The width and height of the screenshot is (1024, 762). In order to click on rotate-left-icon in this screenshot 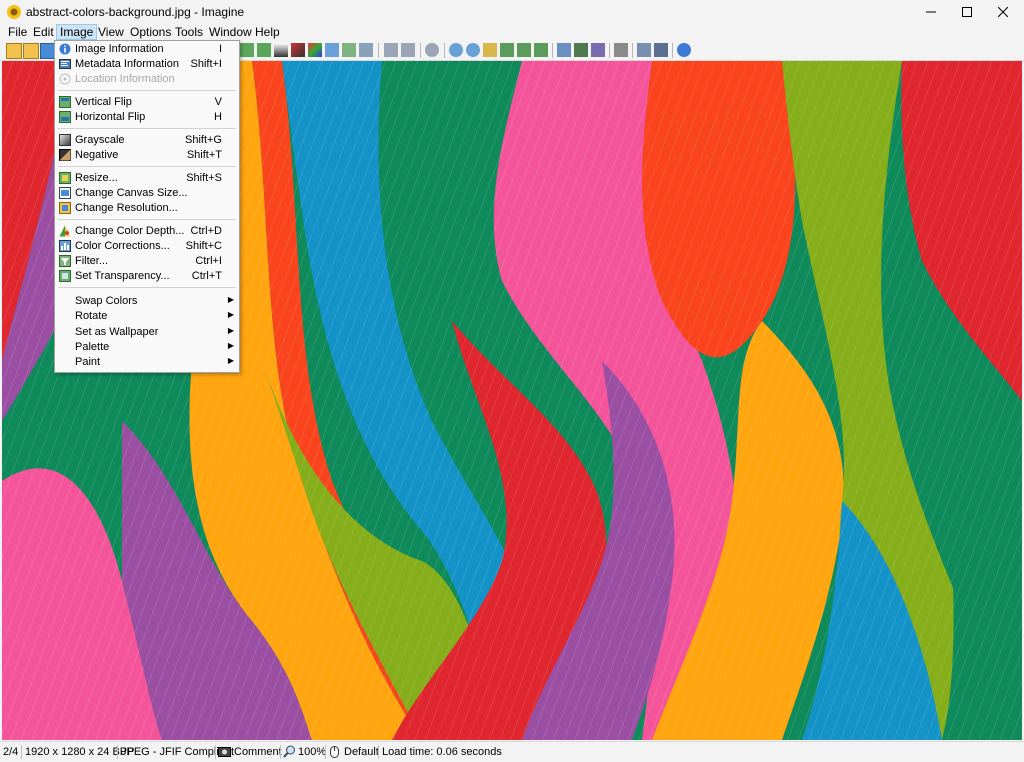, I will do `click(391, 50)`.